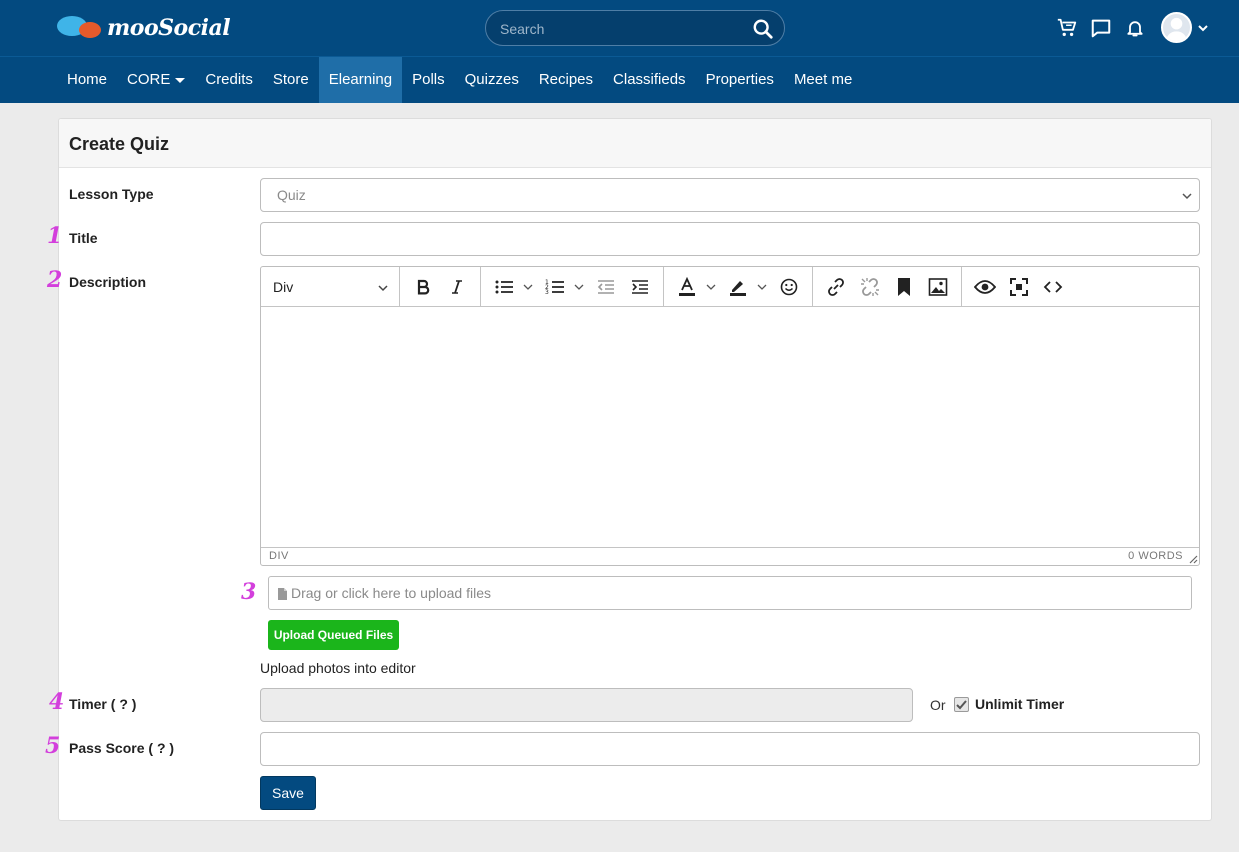 The height and width of the screenshot is (852, 1239). I want to click on resize-handle-icon, so click(1193, 559).